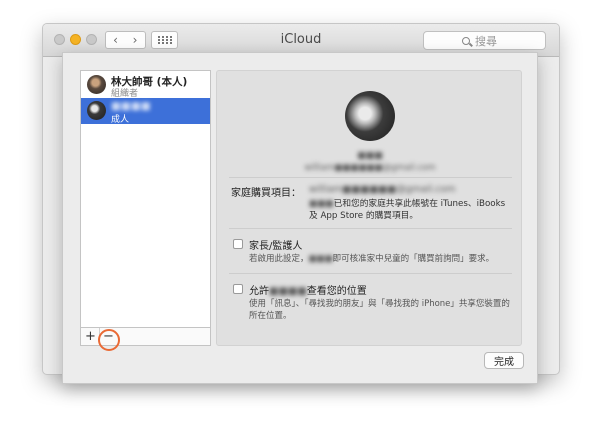 The height and width of the screenshot is (435, 600). What do you see at coordinates (279, 259) in the screenshot?
I see `parent-desc-pre: 若啟用此設定，` at bounding box center [279, 259].